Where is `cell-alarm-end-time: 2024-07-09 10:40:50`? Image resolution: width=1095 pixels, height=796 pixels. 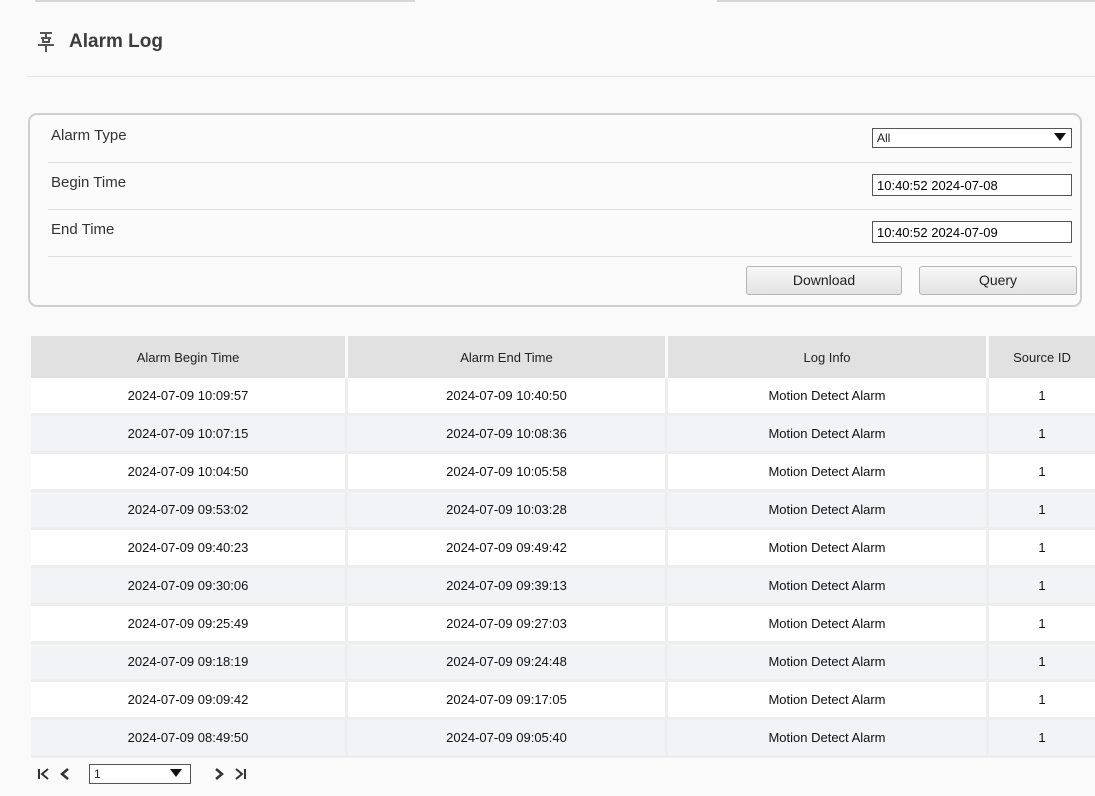 cell-alarm-end-time: 2024-07-09 10:40:50 is located at coordinates (508, 397).